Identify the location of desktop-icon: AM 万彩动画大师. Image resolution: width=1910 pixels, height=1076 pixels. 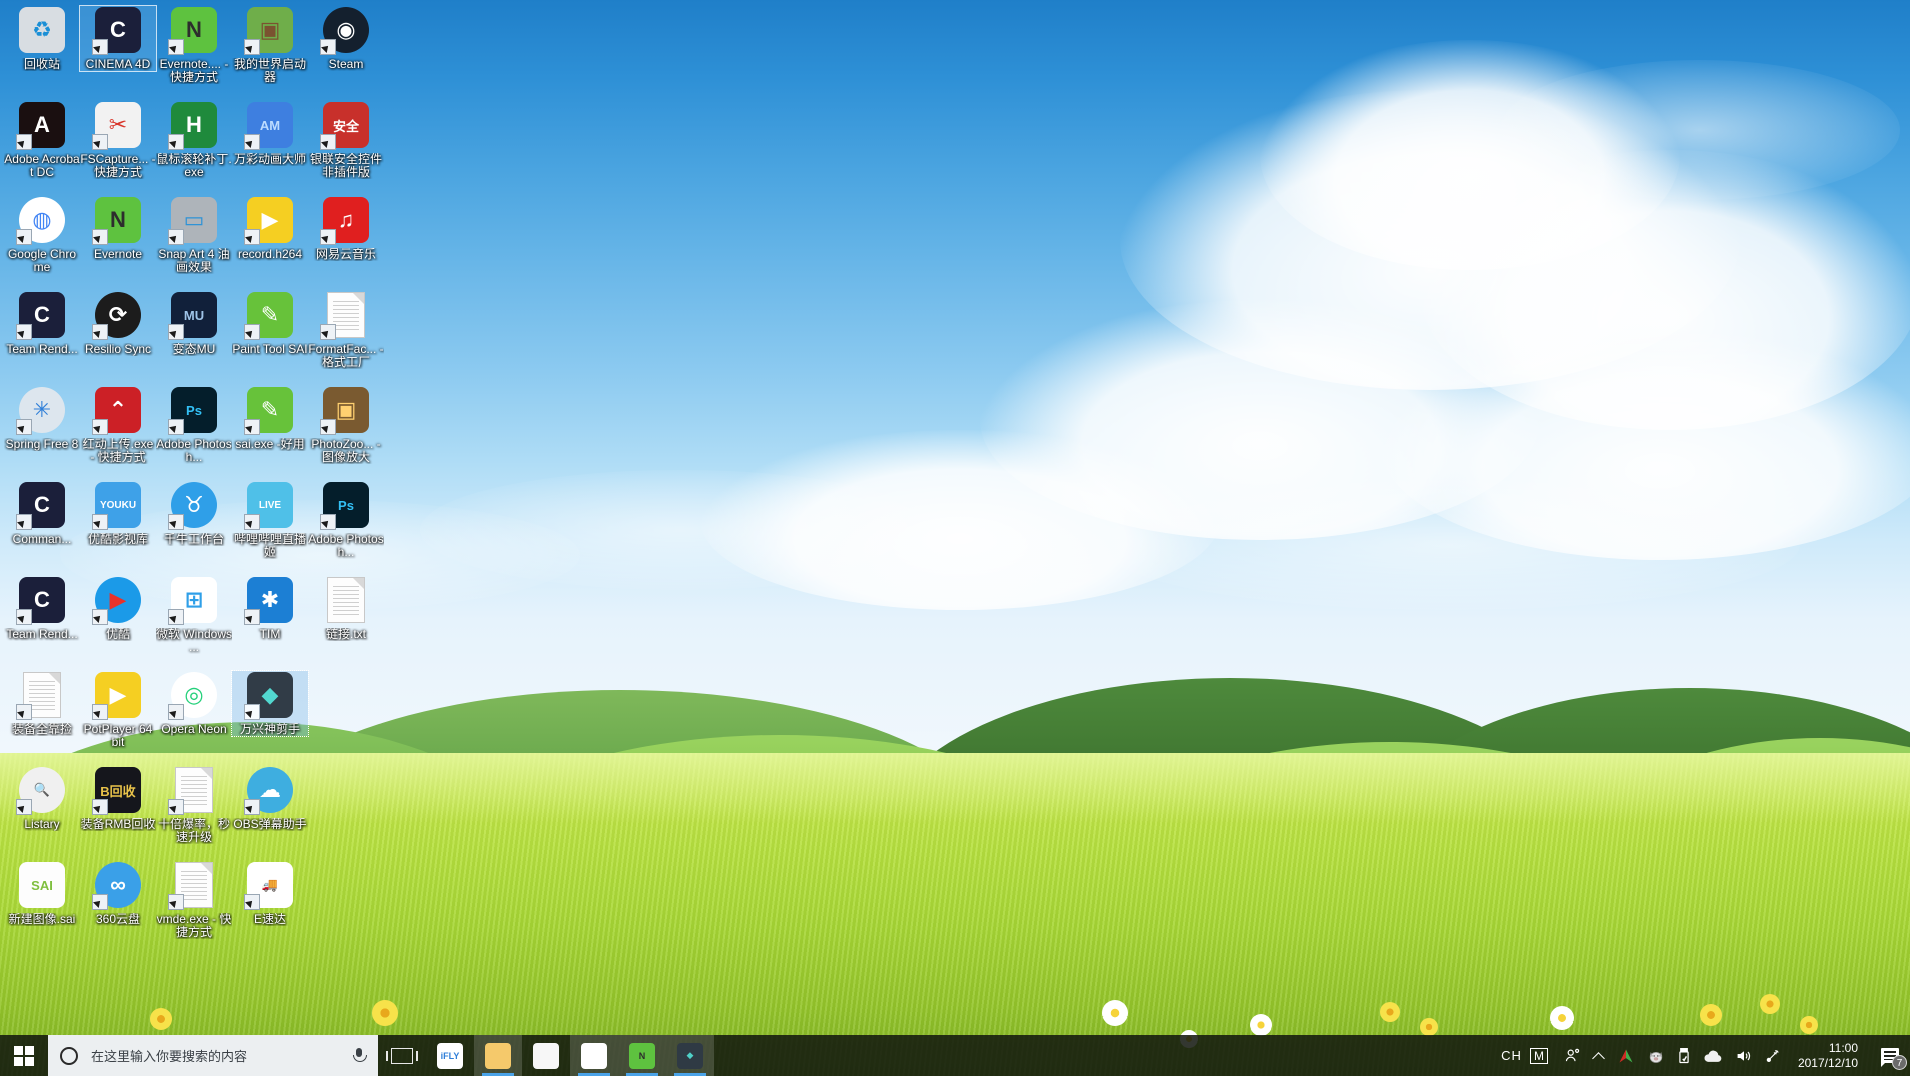
(270, 133).